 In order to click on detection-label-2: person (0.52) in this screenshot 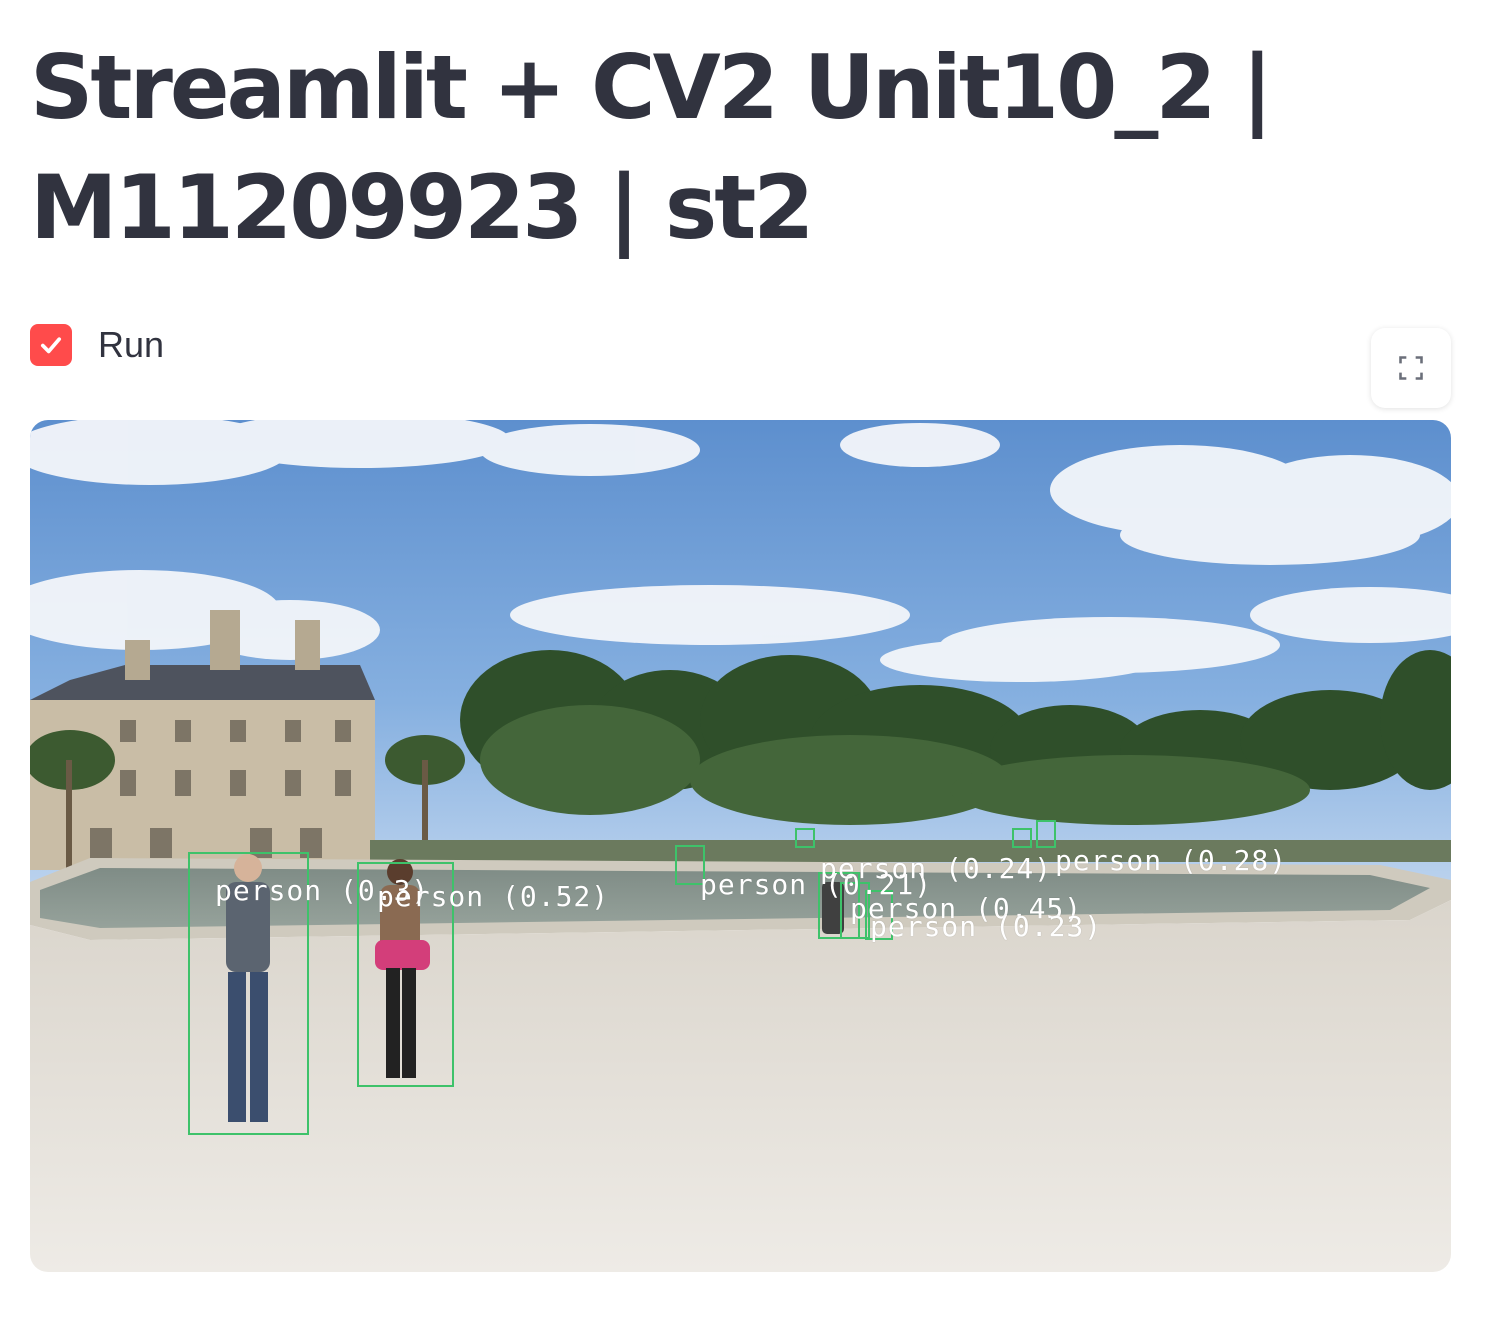, I will do `click(493, 896)`.